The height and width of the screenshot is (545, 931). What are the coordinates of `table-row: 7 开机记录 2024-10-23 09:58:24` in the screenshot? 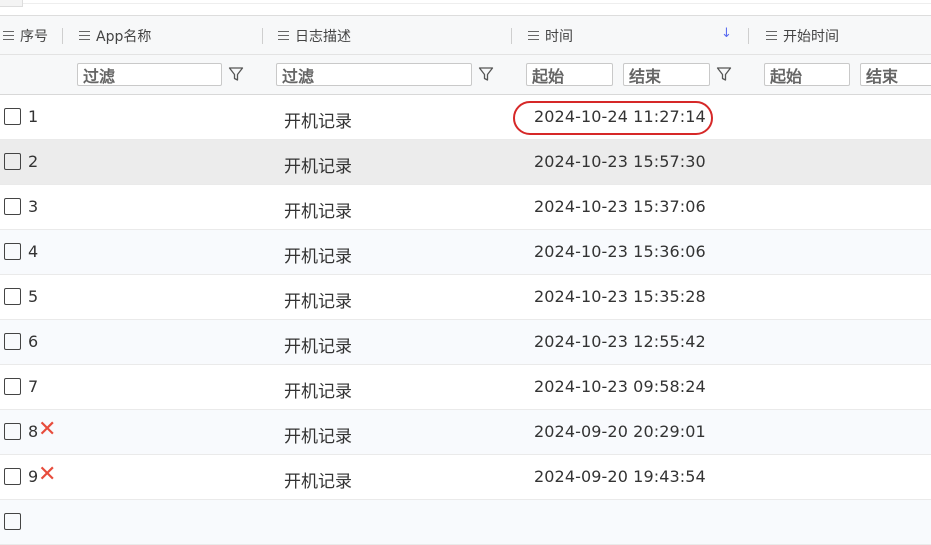 It's located at (465, 387).